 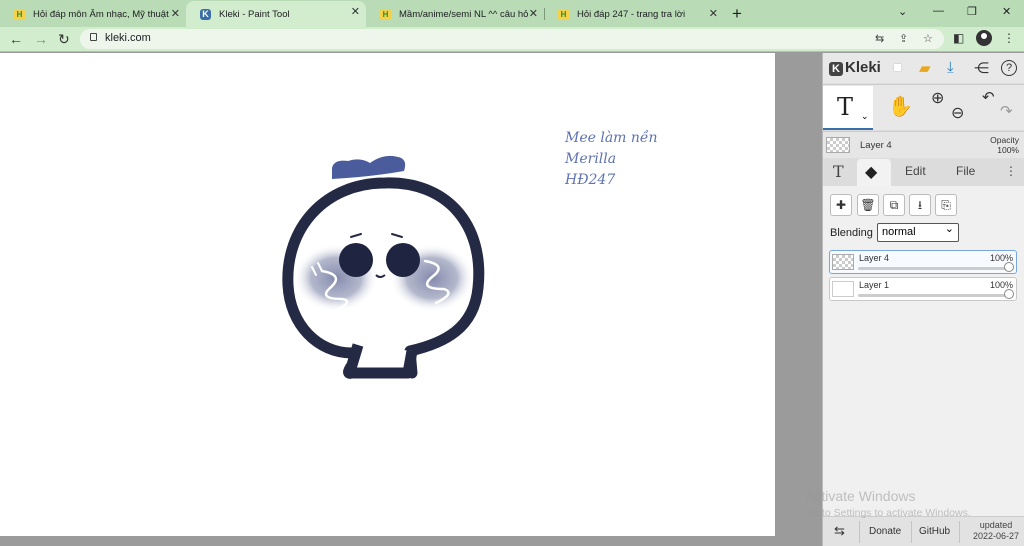 I want to click on layer-row: Layer 4 100%, so click(x=923, y=262).